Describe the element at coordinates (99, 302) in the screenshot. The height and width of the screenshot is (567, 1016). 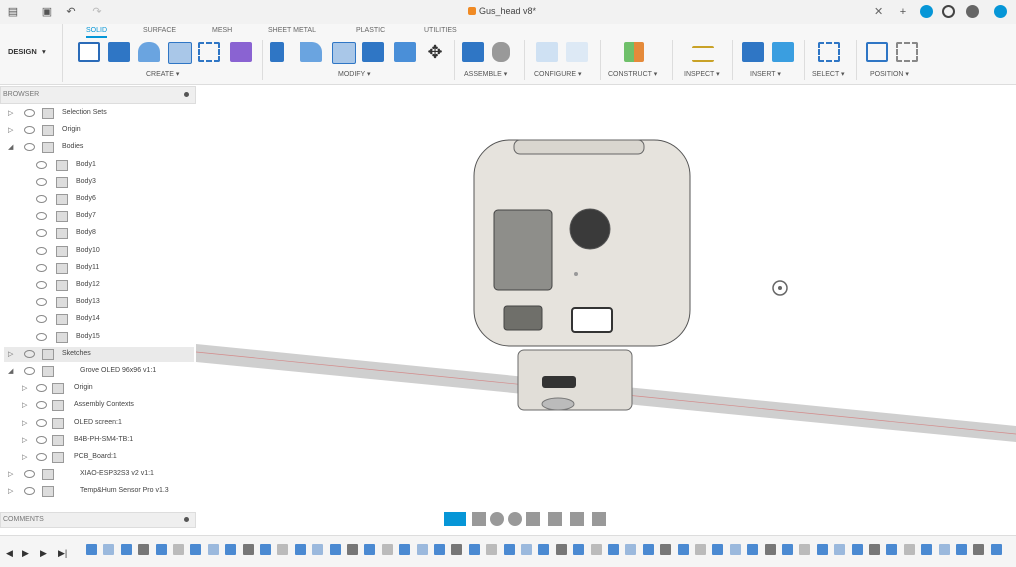
I see `body-row: Body13` at that location.